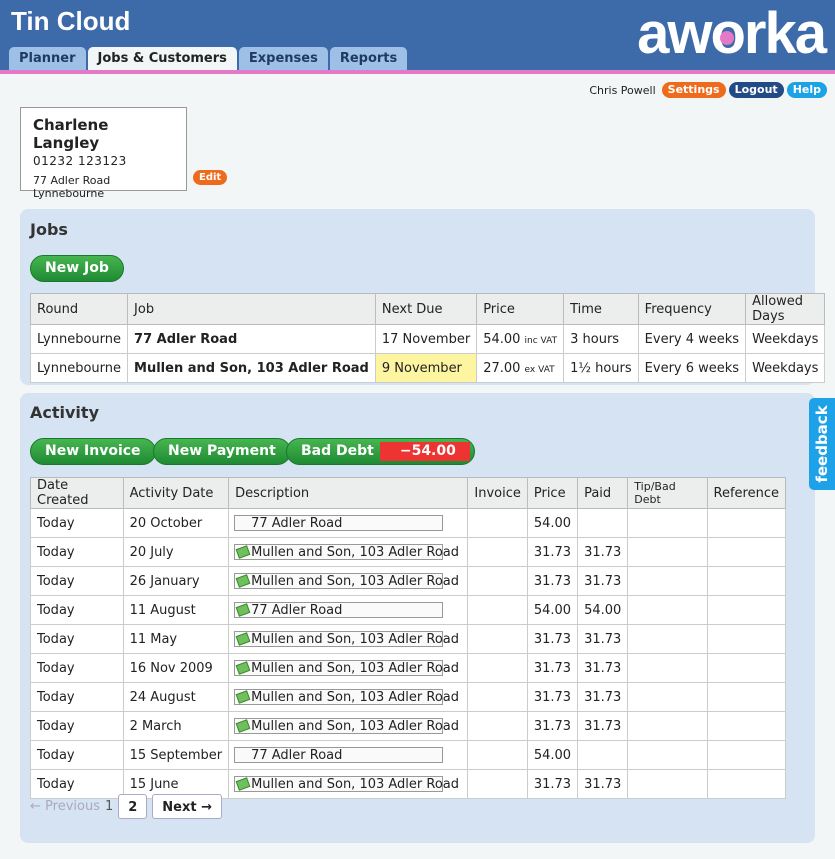 The image size is (835, 859). I want to click on address-line-2: Lynnebourne, so click(69, 193).